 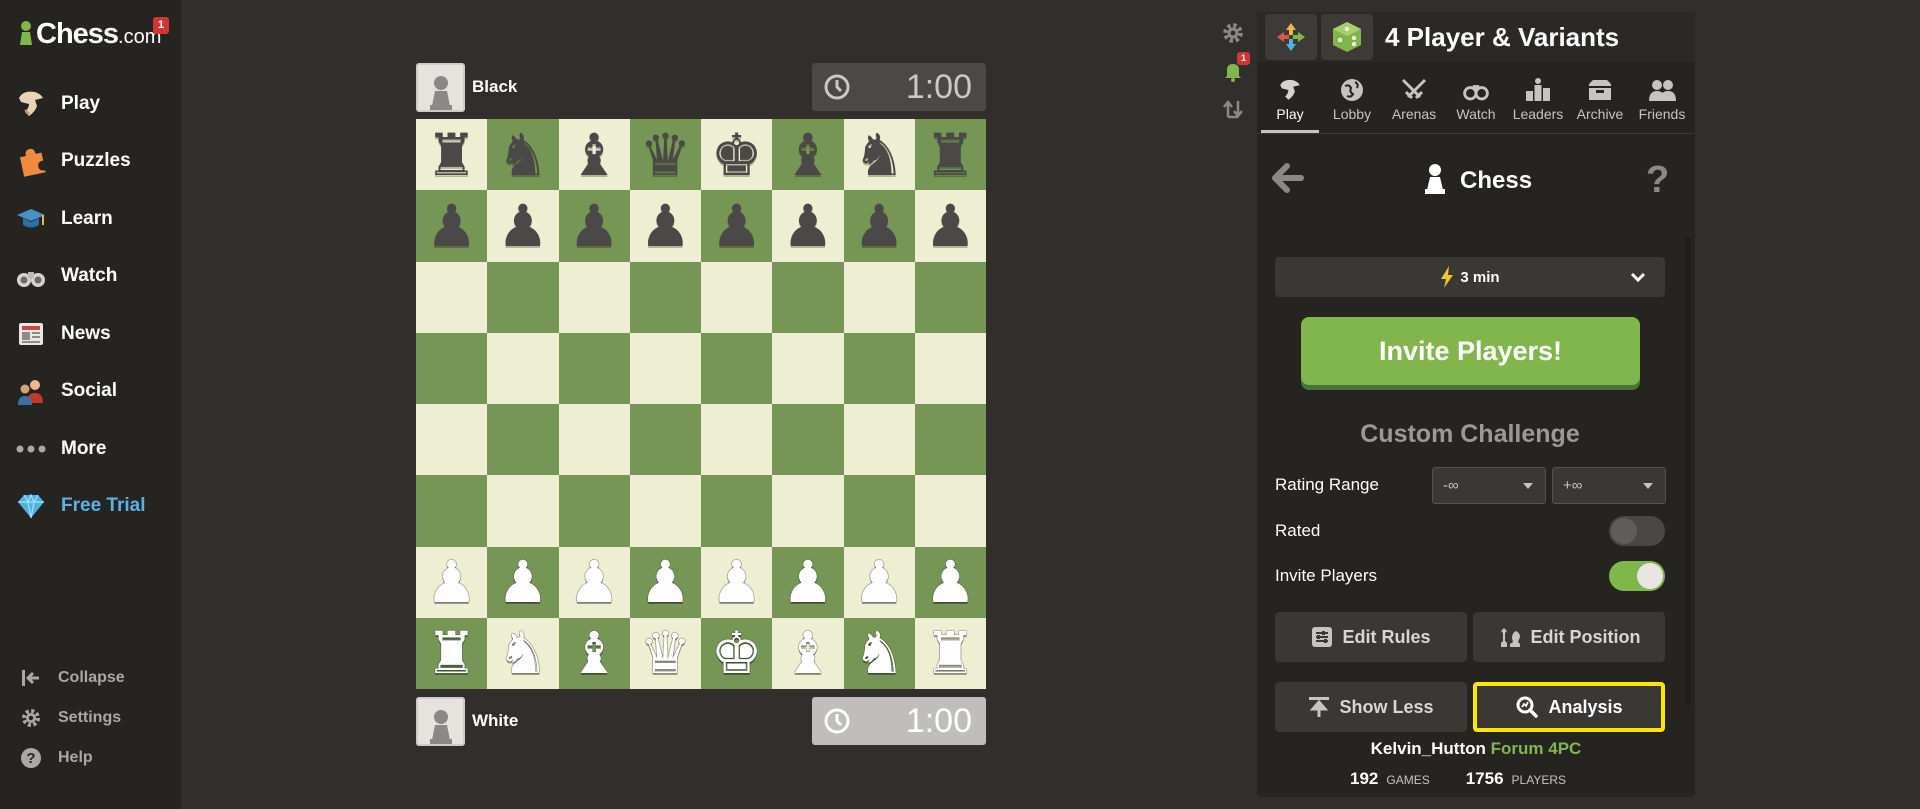 I want to click on square-h6, so click(x=950, y=297).